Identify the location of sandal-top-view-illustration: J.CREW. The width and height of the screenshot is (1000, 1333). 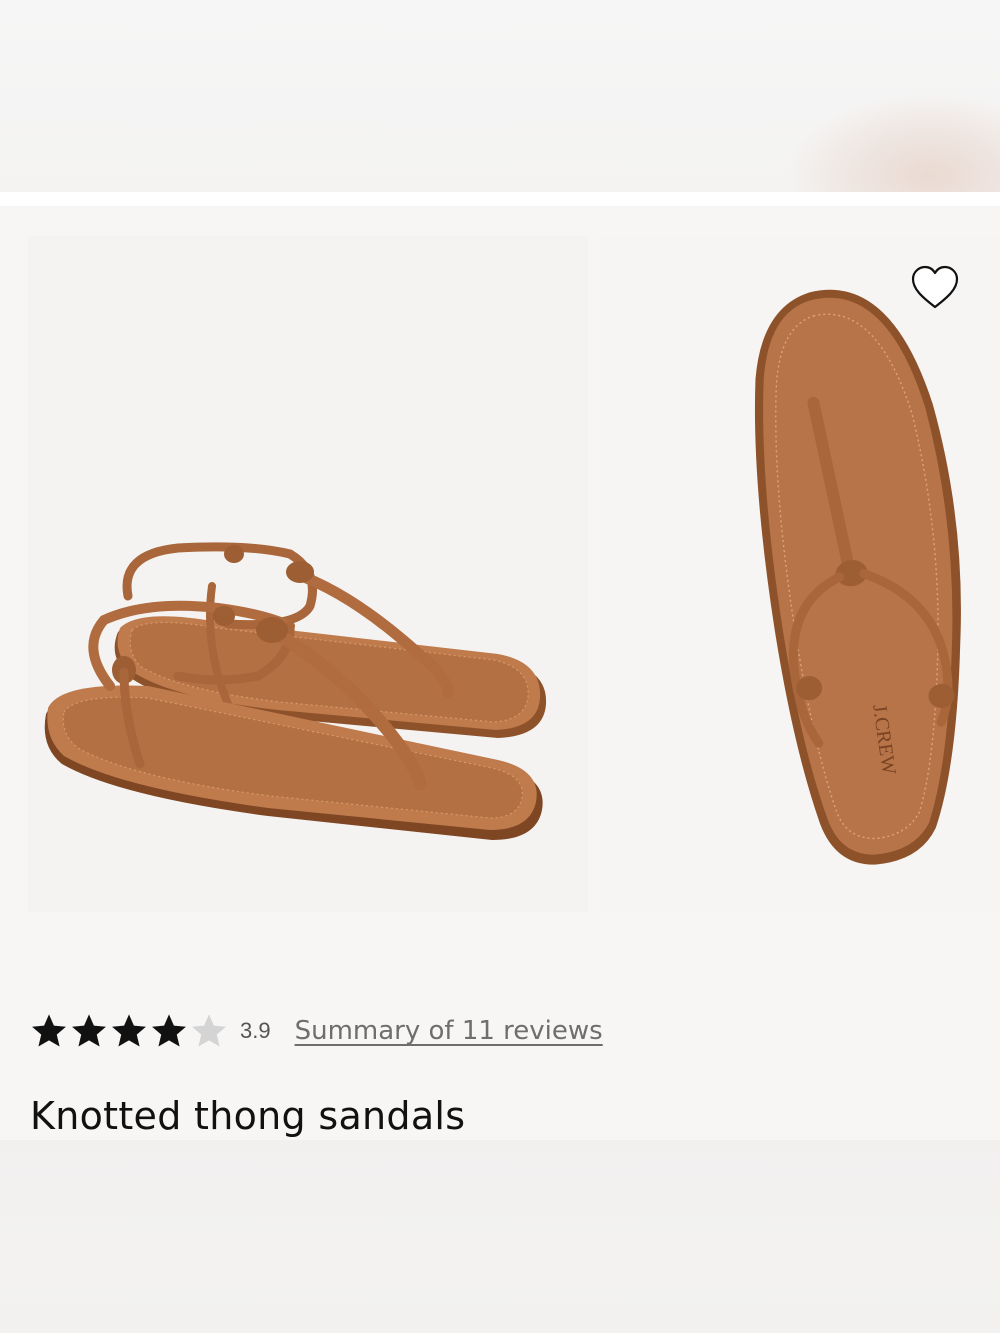
(857, 577).